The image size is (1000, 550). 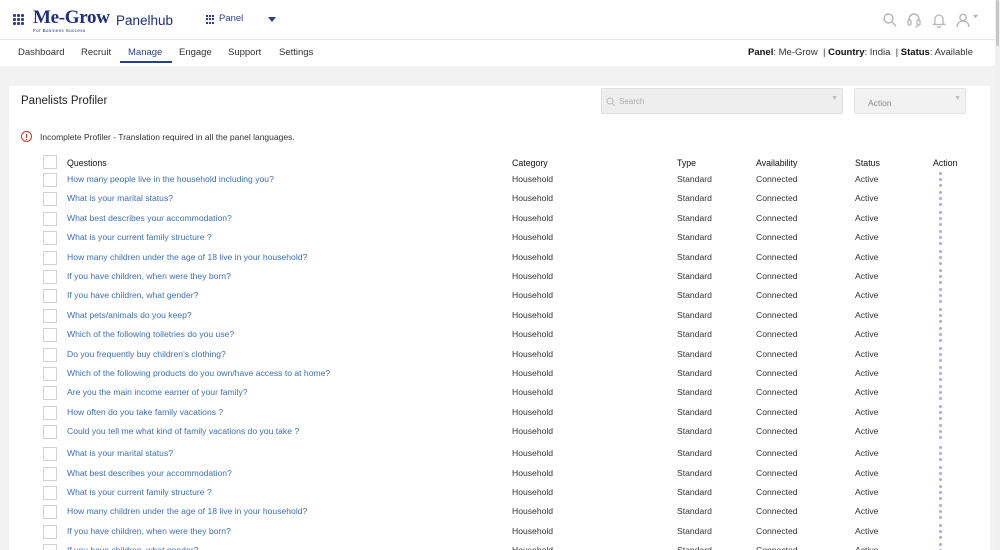 I want to click on tab-recruit: Recruit, so click(x=96, y=52).